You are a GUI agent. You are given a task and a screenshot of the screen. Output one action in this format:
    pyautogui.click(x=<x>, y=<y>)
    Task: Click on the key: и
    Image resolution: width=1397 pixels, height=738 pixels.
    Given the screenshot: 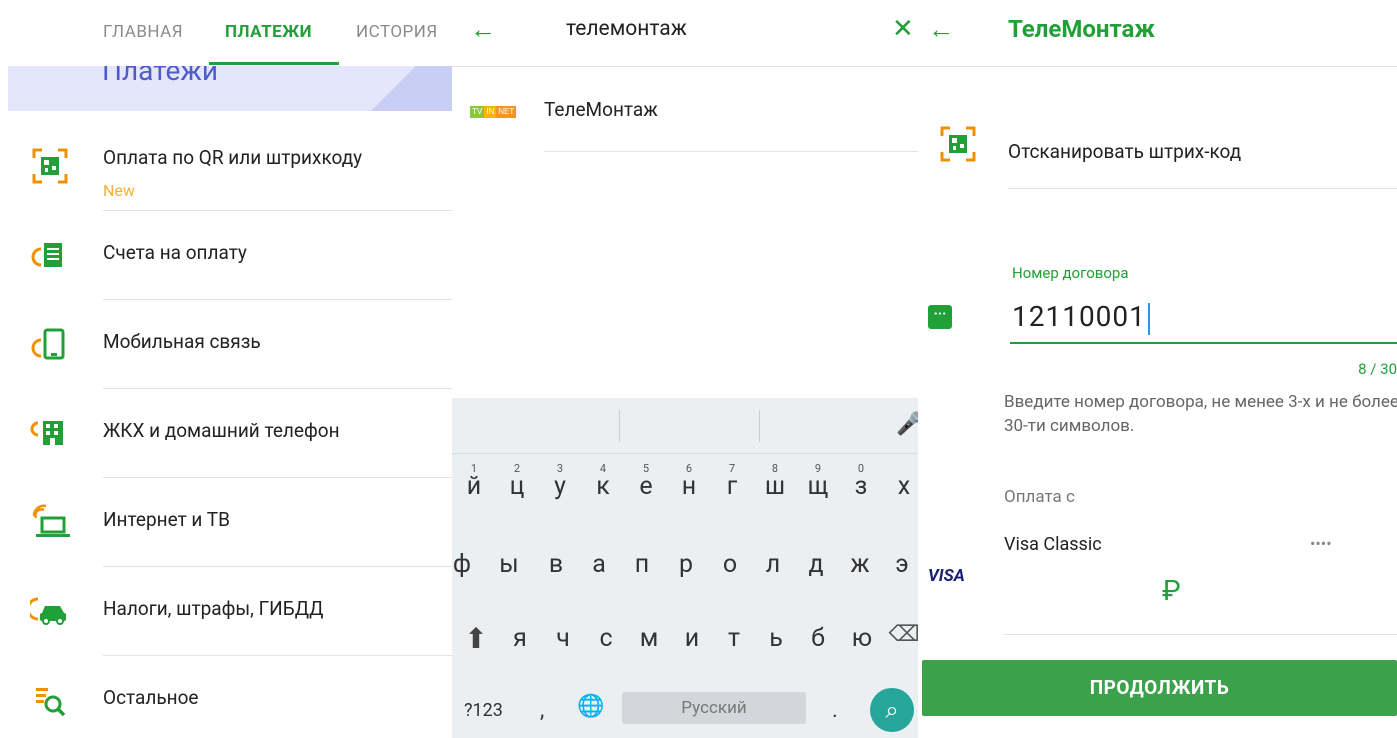 What is the action you would take?
    pyautogui.click(x=692, y=644)
    